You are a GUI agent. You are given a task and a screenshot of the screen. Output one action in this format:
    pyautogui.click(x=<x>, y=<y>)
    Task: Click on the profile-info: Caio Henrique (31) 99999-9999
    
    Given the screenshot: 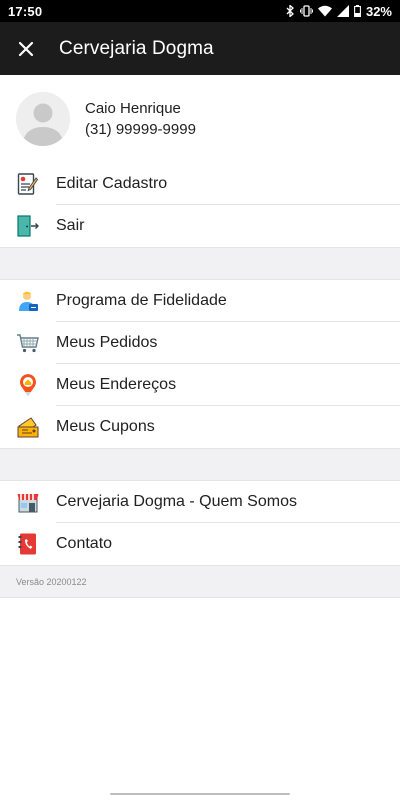 What is the action you would take?
    pyautogui.click(x=140, y=119)
    